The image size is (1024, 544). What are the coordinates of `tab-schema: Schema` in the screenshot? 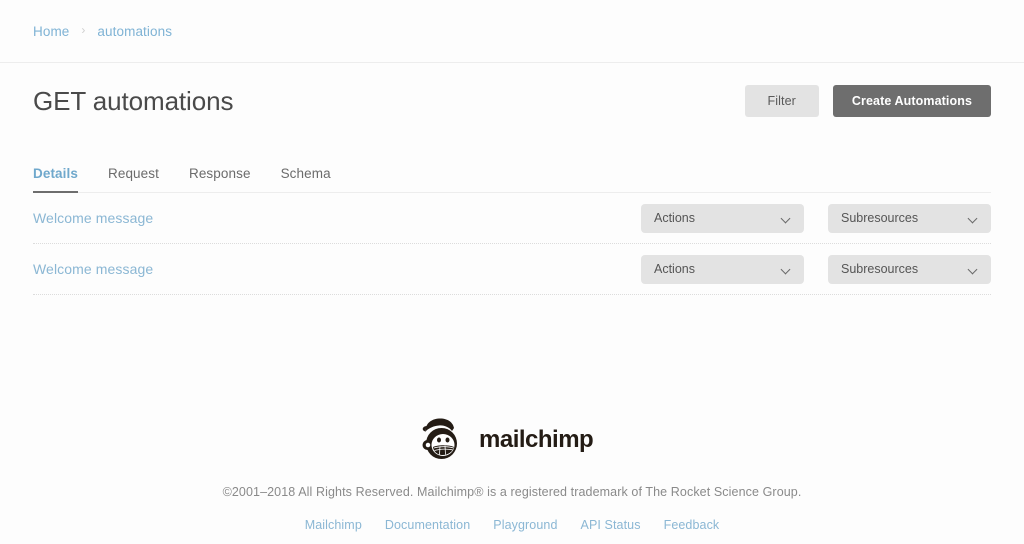 It's located at (306, 179).